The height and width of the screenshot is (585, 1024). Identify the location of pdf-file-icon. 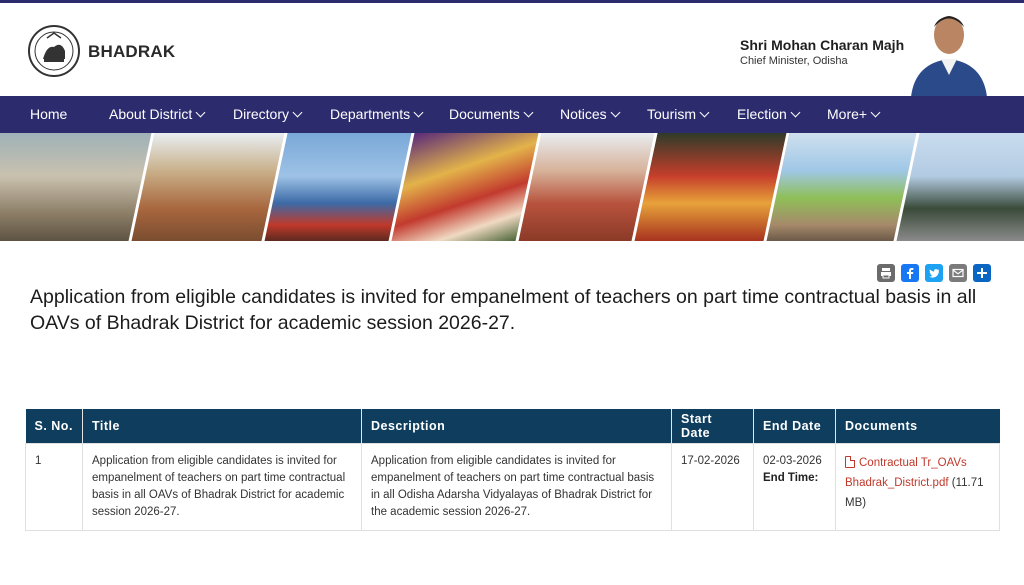
(850, 461).